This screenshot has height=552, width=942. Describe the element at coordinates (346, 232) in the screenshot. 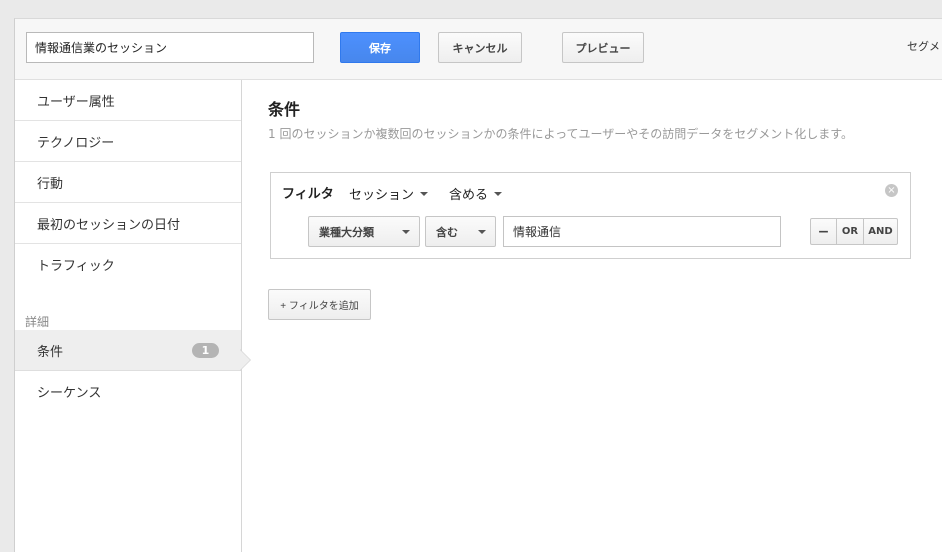

I see `dimension-select-value: 業種大分類` at that location.